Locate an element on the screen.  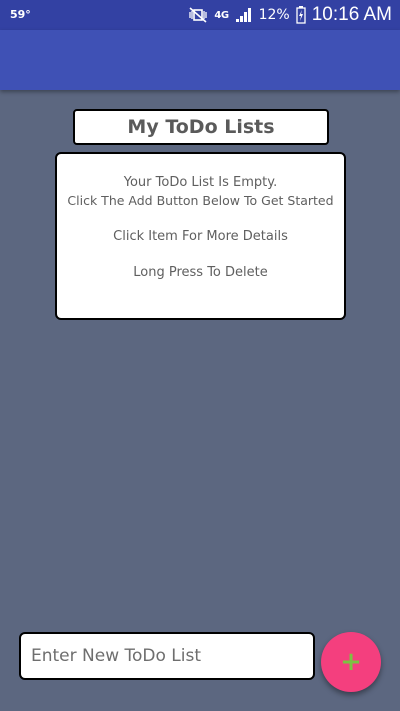
battery-icon is located at coordinates (301, 15).